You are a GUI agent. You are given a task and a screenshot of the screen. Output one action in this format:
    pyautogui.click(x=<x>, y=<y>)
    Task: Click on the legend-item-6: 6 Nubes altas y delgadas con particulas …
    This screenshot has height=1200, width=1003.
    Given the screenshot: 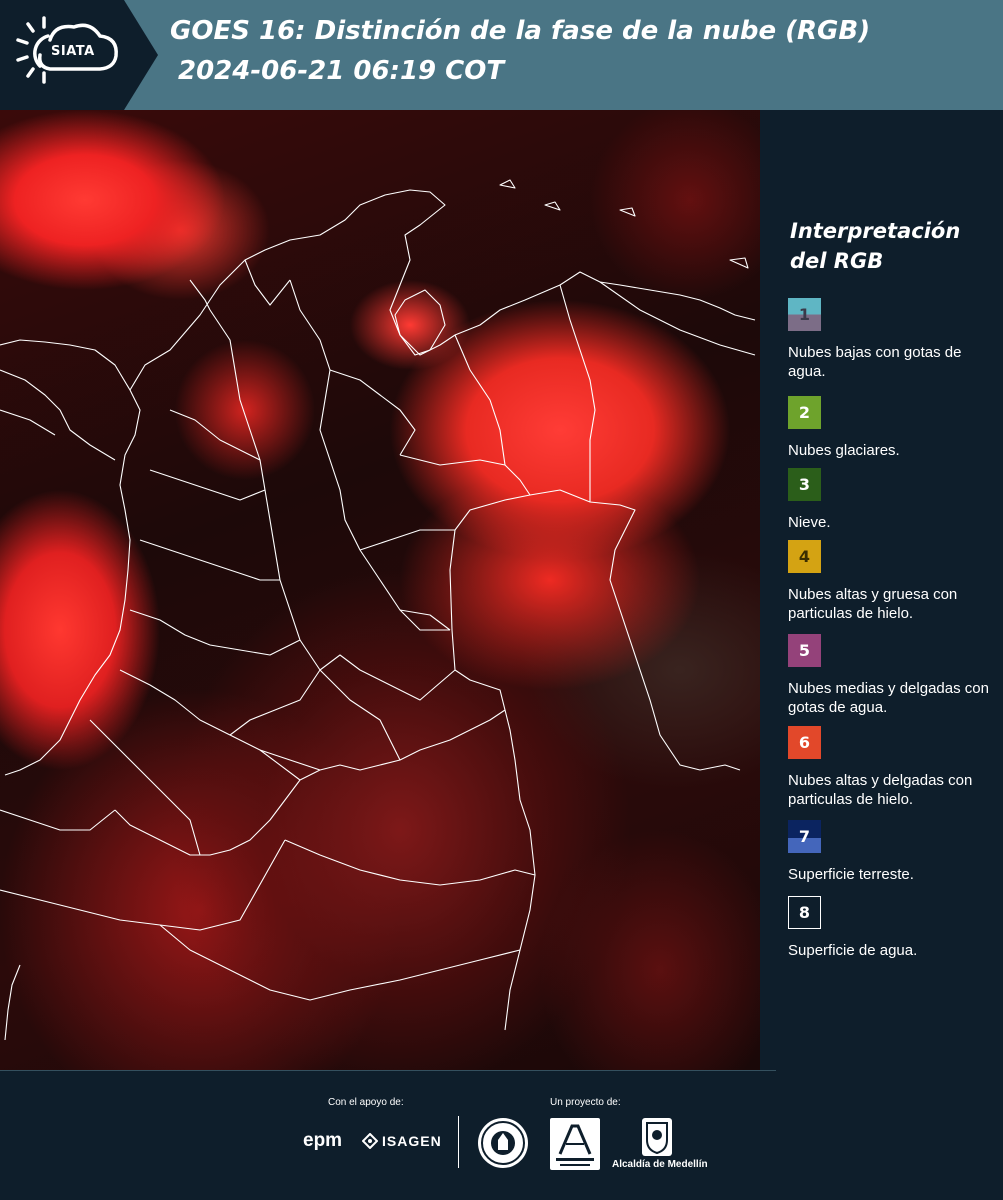 What is the action you would take?
    pyautogui.click(x=894, y=767)
    